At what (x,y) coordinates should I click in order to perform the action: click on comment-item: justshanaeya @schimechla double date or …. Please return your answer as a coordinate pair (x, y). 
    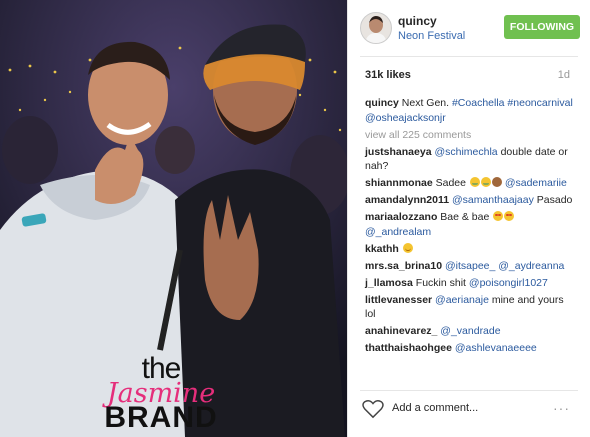
    Looking at the image, I should click on (471, 159).